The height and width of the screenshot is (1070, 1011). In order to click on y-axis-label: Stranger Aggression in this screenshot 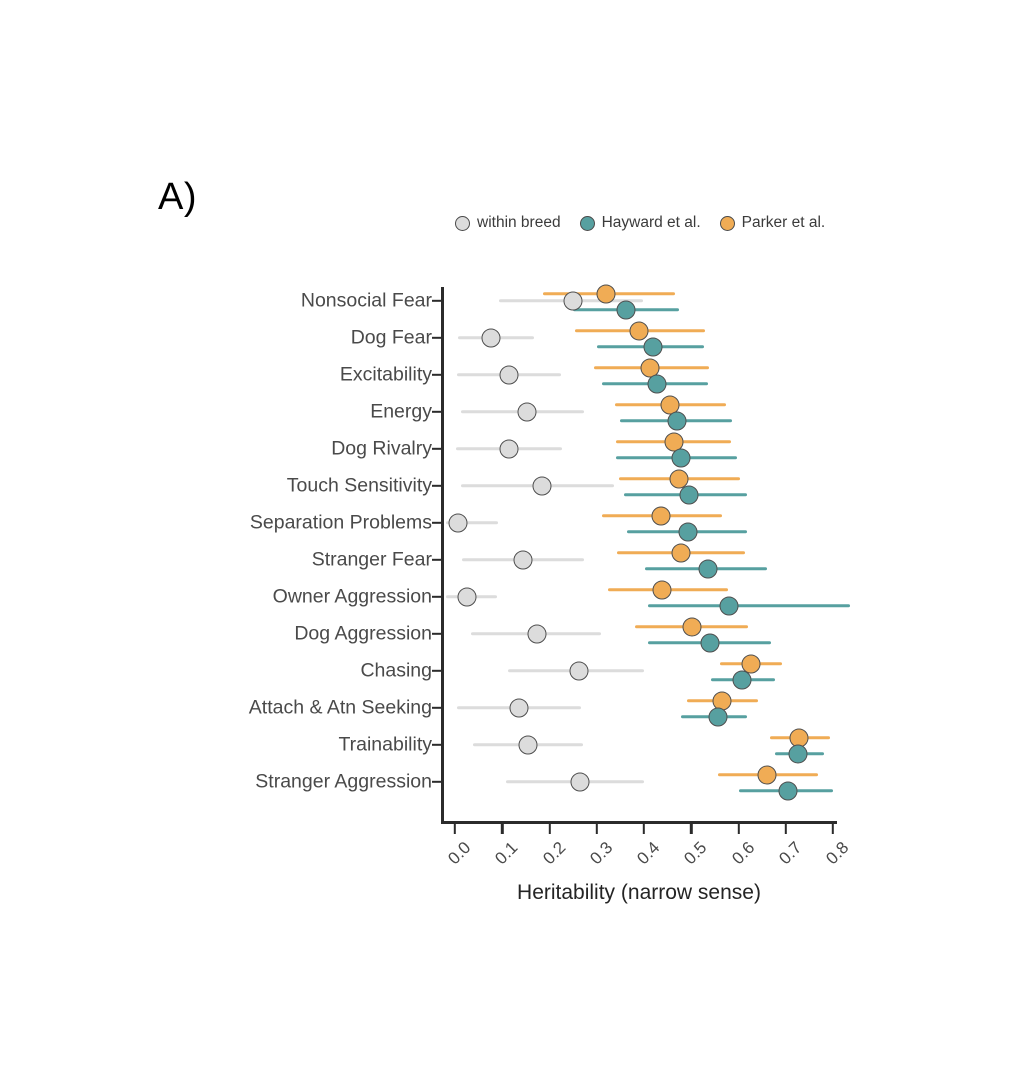, I will do `click(343, 781)`.